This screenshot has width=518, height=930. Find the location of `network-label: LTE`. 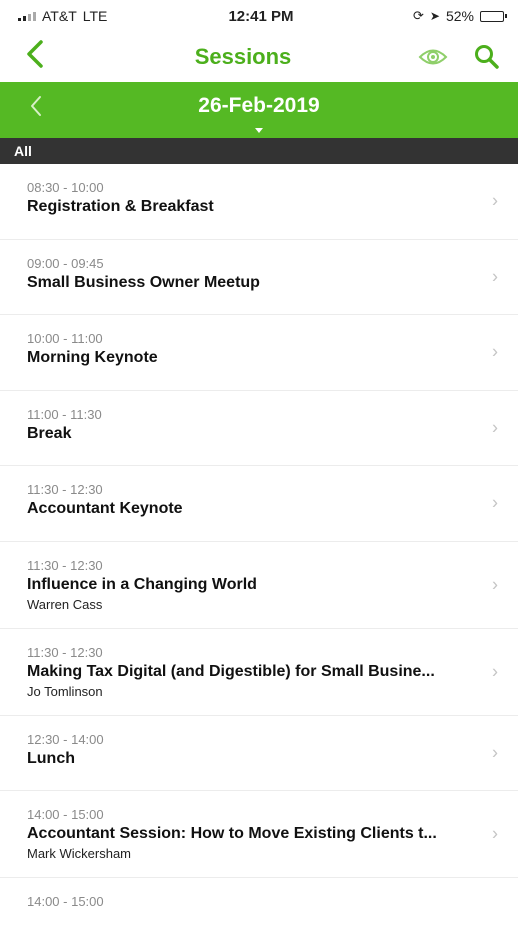

network-label: LTE is located at coordinates (95, 16).